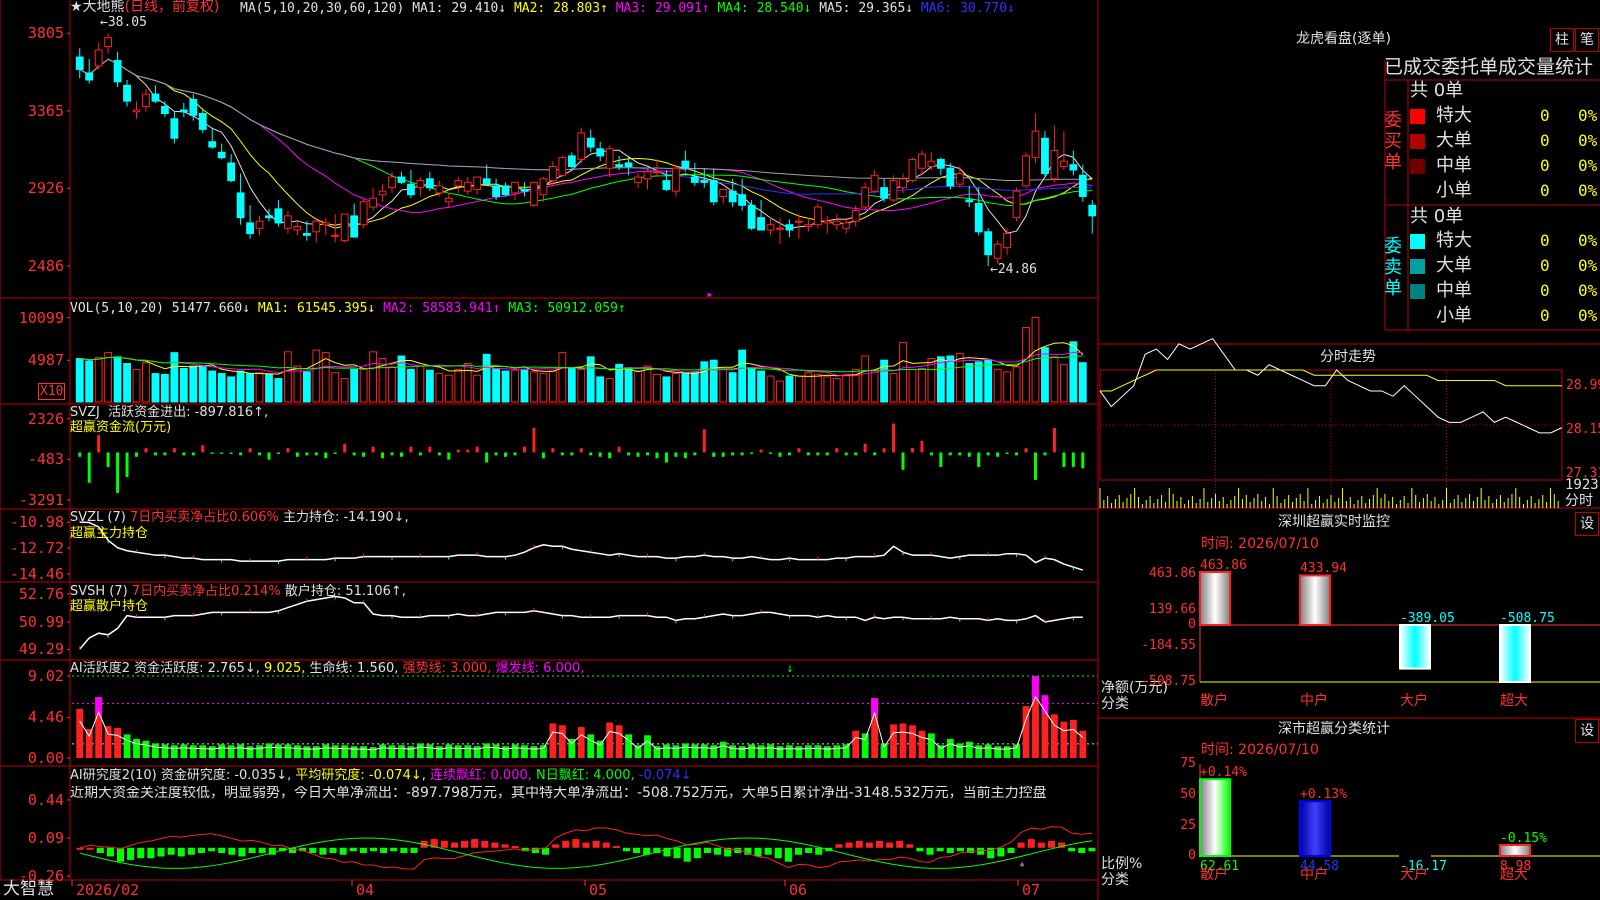 The width and height of the screenshot is (1600, 900). What do you see at coordinates (1583, 430) in the screenshot?
I see `intraday-y-tick: 28.15` at bounding box center [1583, 430].